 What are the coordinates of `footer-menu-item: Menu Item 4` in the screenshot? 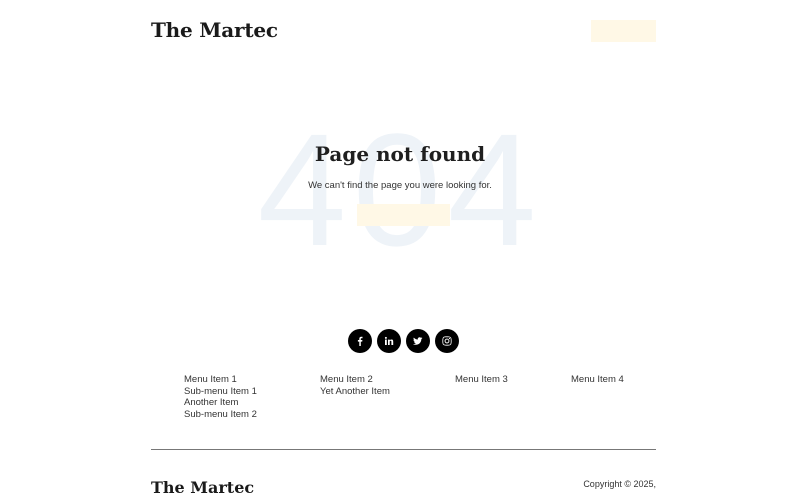 It's located at (597, 380).